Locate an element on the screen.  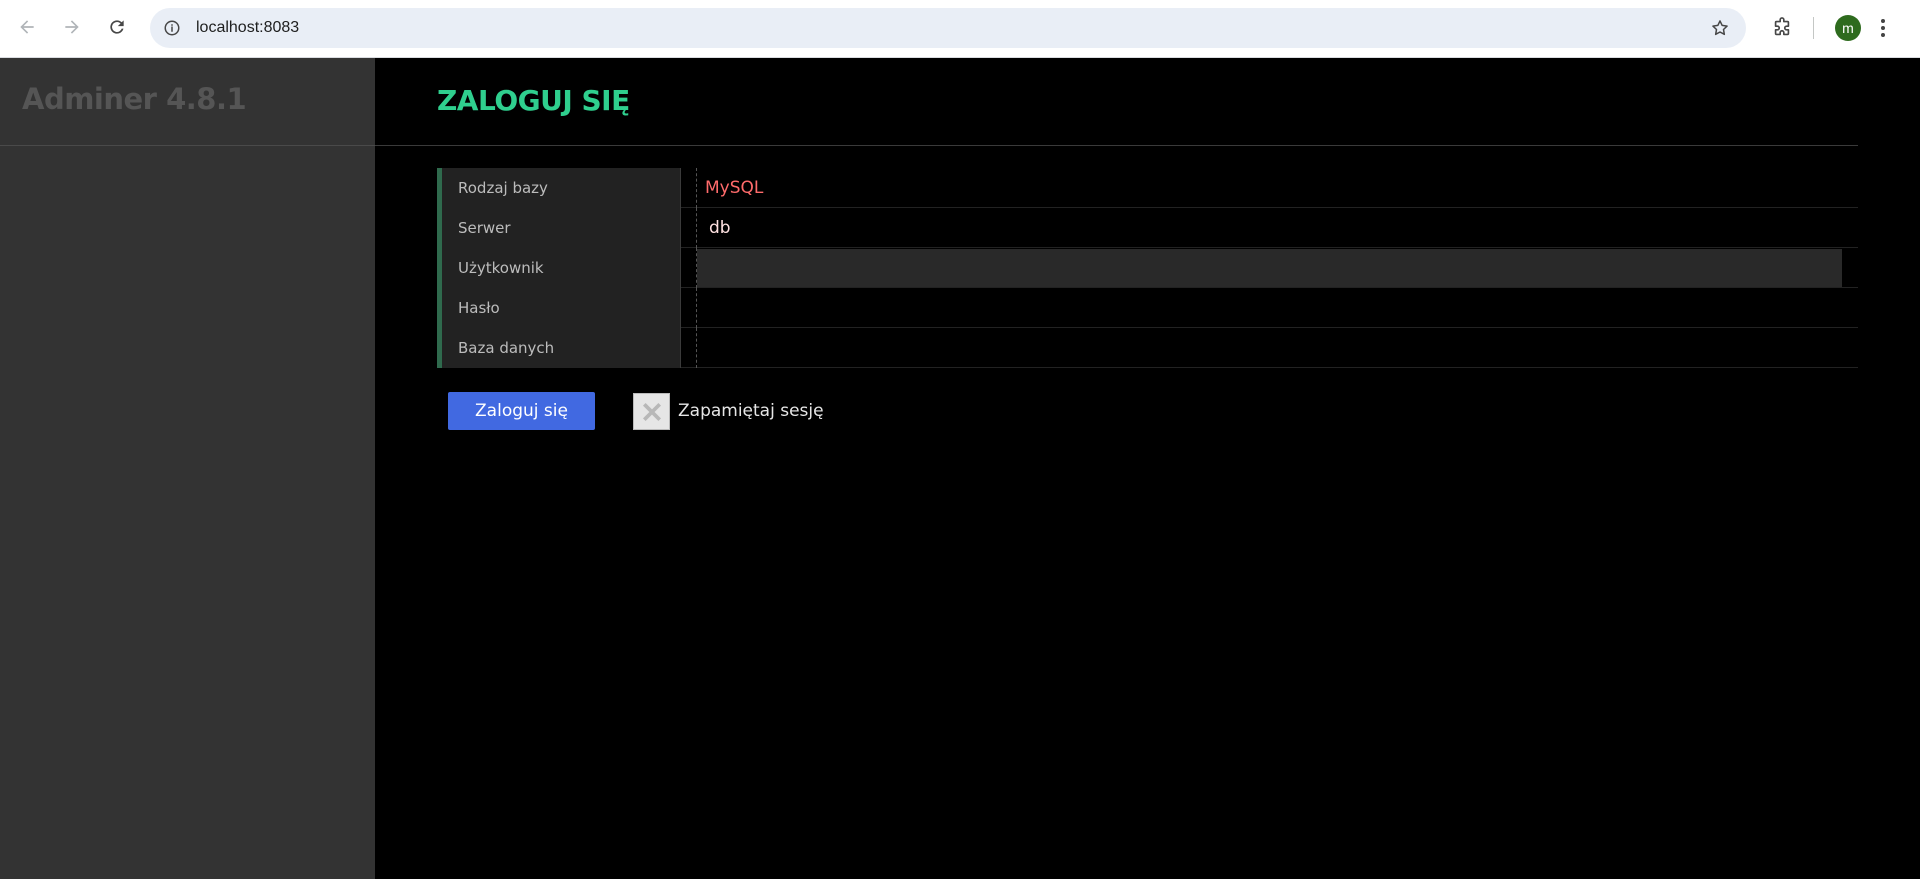
field-row-username: Użytkownik is located at coordinates (1147, 268).